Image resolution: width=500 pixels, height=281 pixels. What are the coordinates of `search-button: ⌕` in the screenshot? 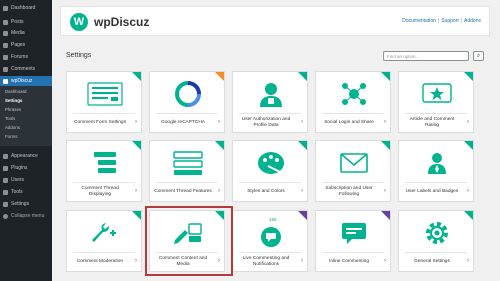 It's located at (478, 56).